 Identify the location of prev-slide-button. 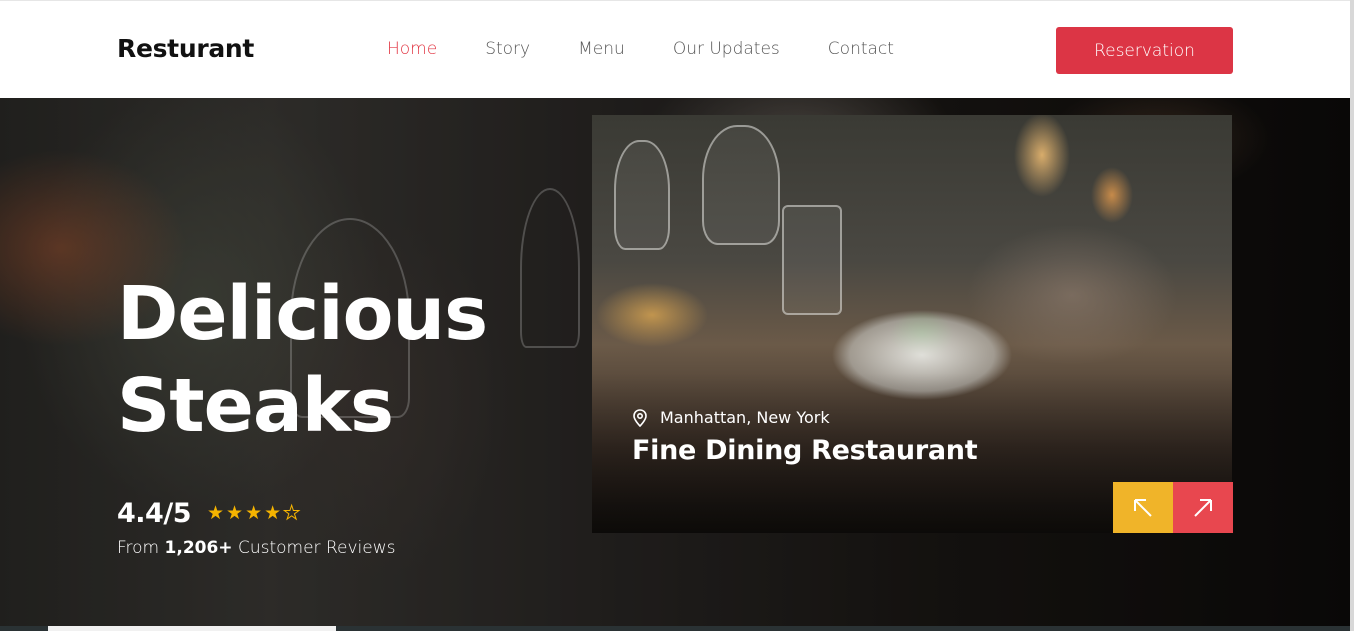
(1143, 507).